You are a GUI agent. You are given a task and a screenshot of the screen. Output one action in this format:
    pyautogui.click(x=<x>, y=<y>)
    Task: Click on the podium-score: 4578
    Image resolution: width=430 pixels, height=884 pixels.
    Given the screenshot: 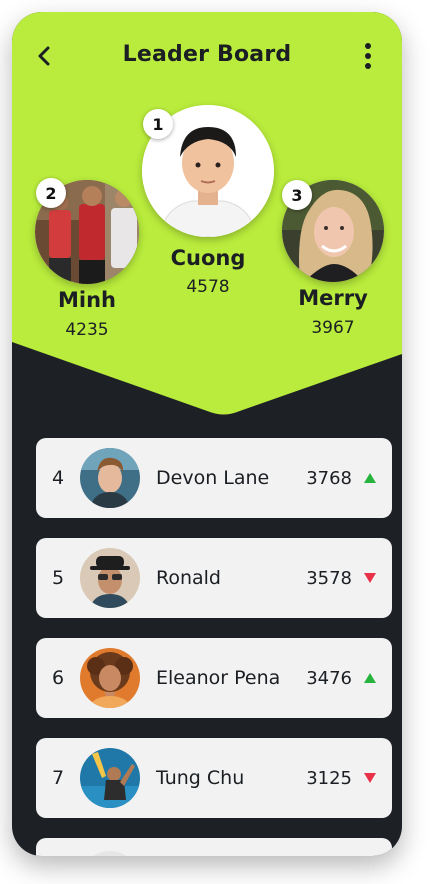 What is the action you would take?
    pyautogui.click(x=208, y=287)
    